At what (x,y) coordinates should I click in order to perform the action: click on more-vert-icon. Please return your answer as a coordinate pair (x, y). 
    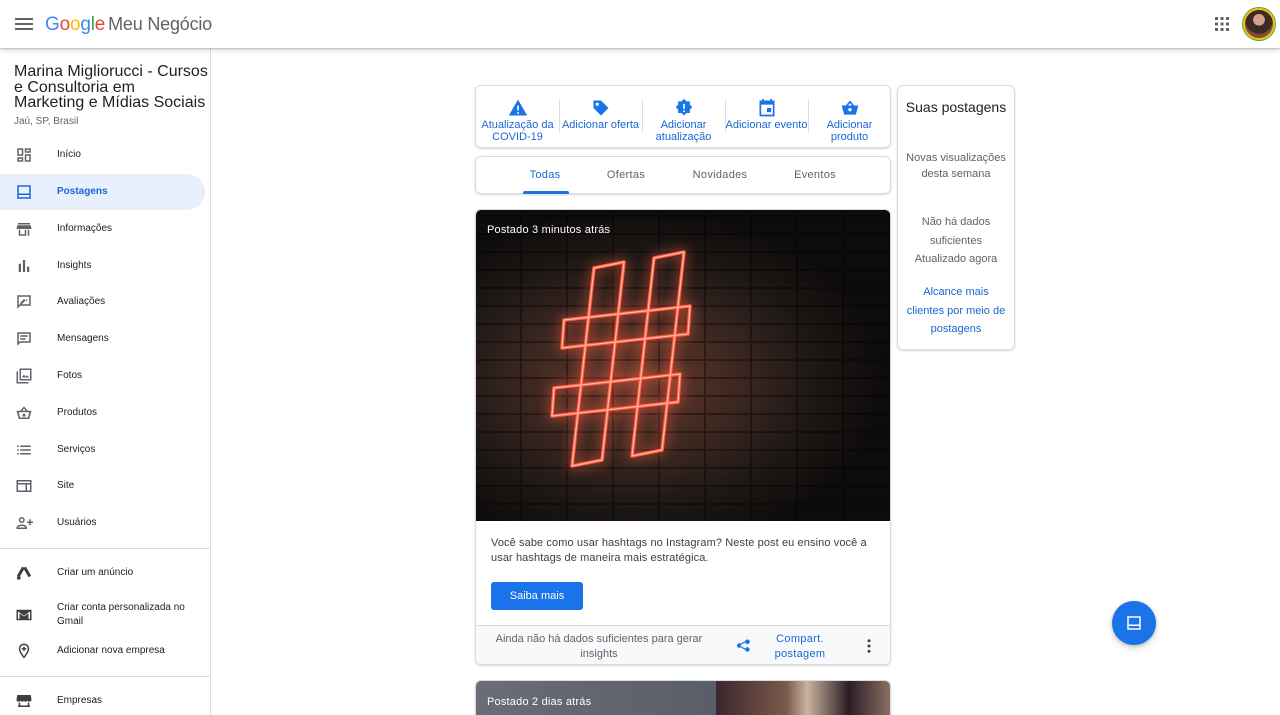
    Looking at the image, I should click on (869, 646).